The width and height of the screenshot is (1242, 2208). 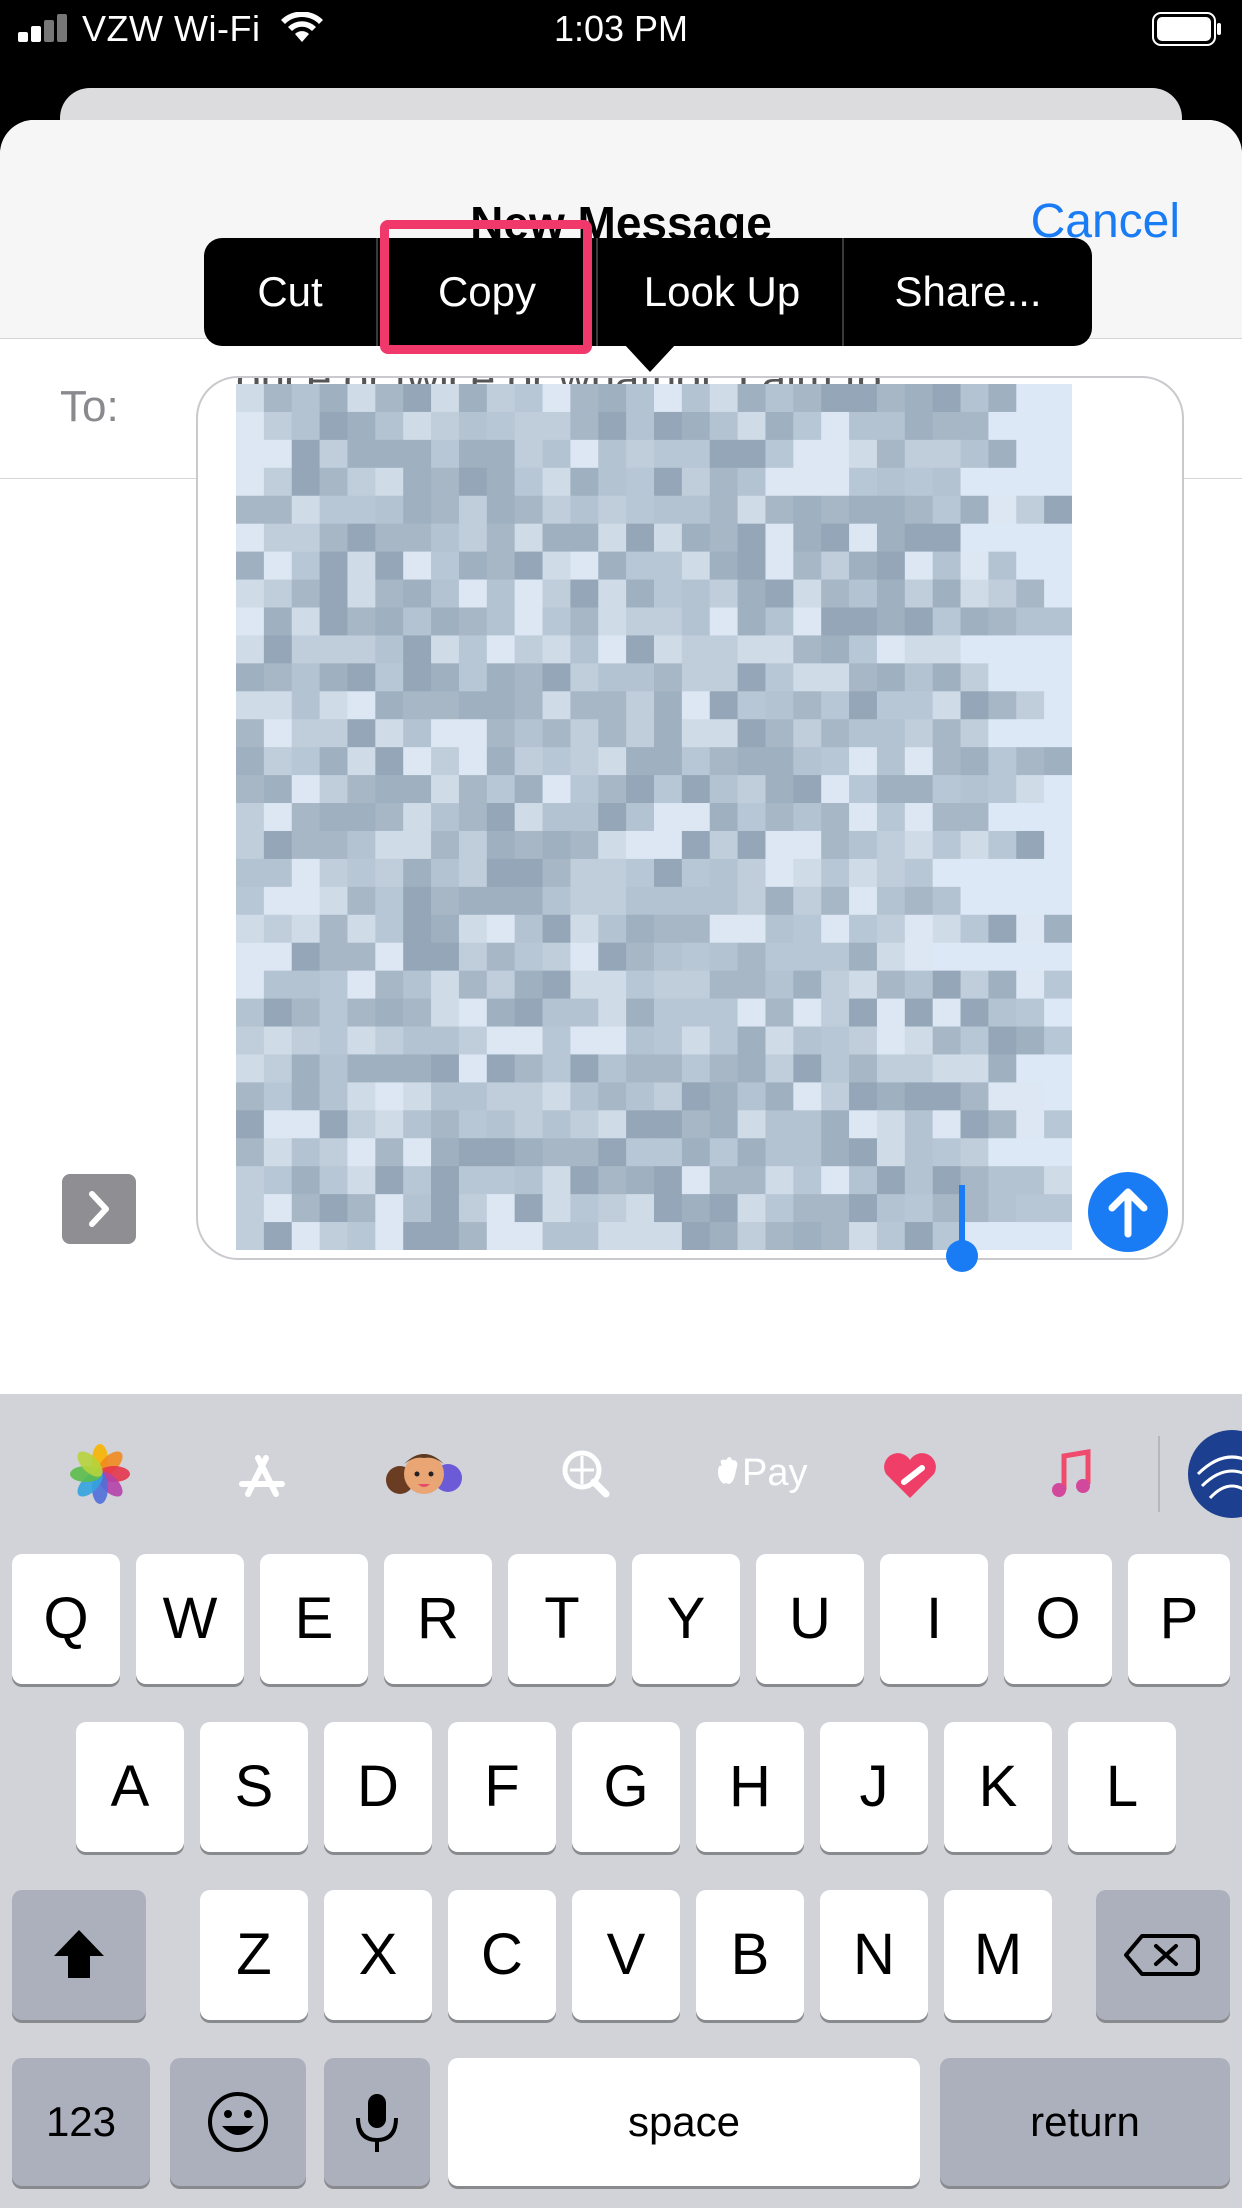 What do you see at coordinates (962, 1256) in the screenshot?
I see `selection-handle` at bounding box center [962, 1256].